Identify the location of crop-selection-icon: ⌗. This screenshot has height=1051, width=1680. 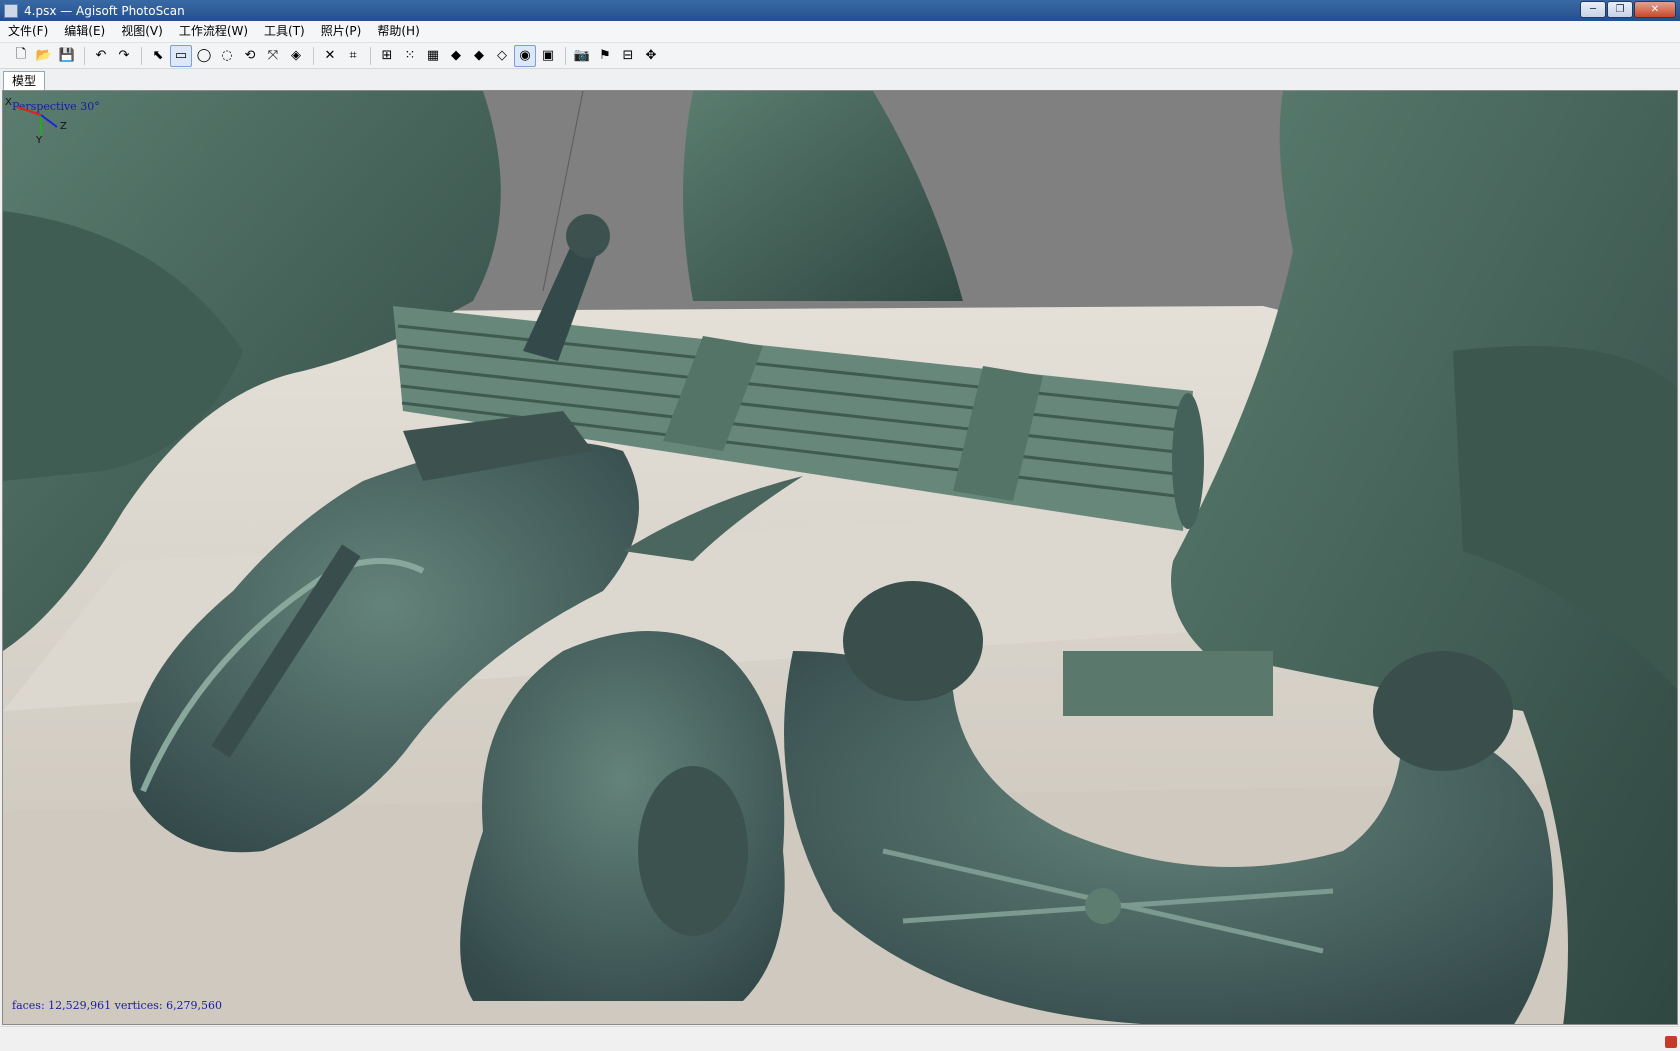
(353, 56).